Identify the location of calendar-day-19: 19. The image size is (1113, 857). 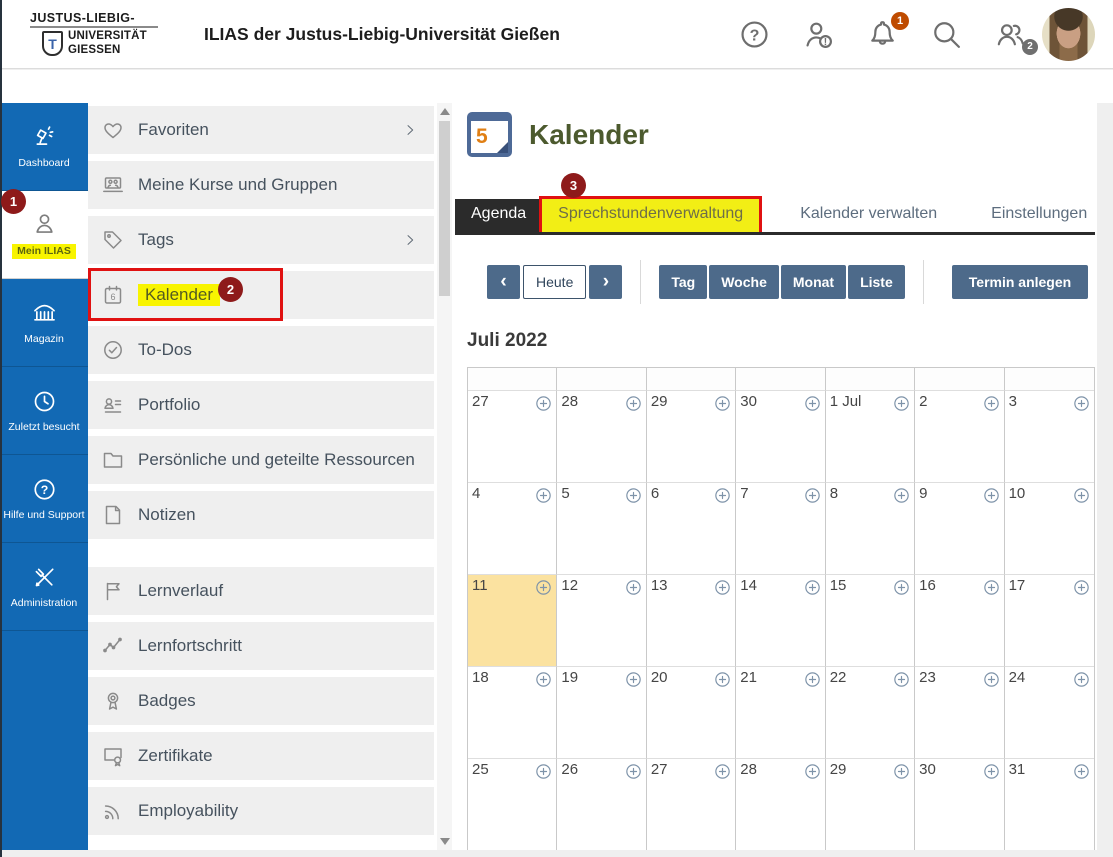
(602, 712).